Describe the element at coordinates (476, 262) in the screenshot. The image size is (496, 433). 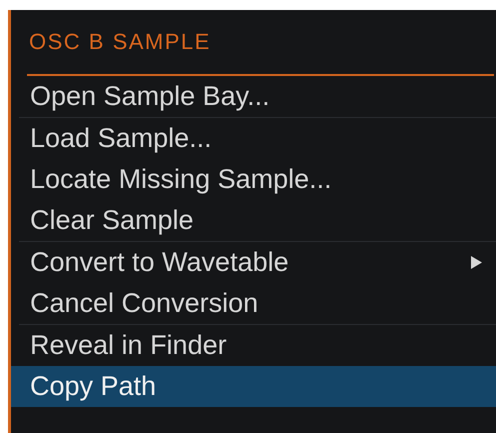
I see `submenu-arrow-icon` at that location.